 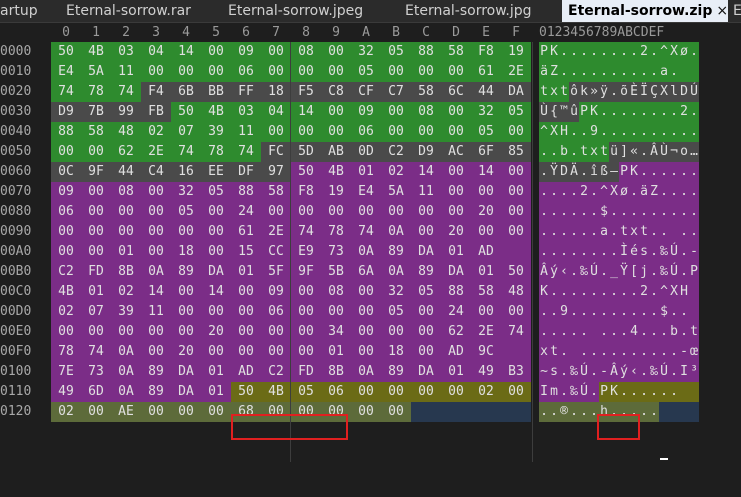 What do you see at coordinates (516, 52) in the screenshot?
I see `hex-byte: 19` at bounding box center [516, 52].